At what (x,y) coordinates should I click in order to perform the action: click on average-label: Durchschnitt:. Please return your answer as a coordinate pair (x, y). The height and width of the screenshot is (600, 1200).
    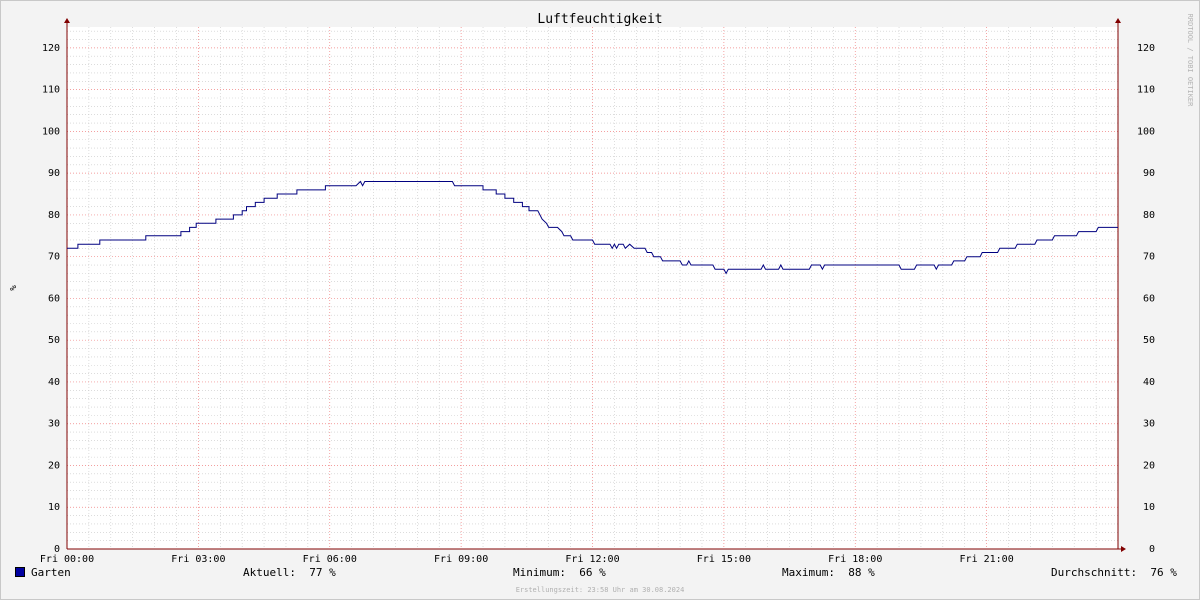
    Looking at the image, I should click on (1094, 572).